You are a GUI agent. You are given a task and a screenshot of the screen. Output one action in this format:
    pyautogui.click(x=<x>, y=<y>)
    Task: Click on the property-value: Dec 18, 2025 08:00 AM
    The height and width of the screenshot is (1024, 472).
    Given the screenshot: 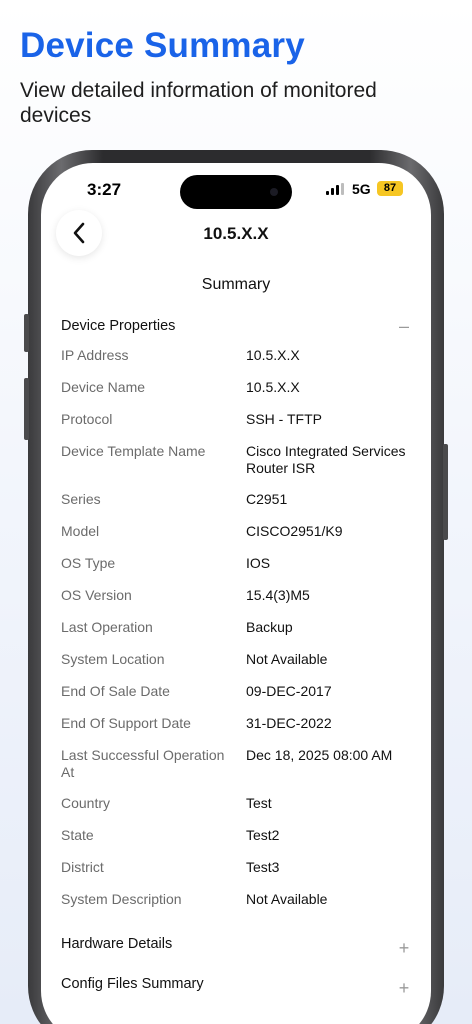 What is the action you would take?
    pyautogui.click(x=319, y=755)
    